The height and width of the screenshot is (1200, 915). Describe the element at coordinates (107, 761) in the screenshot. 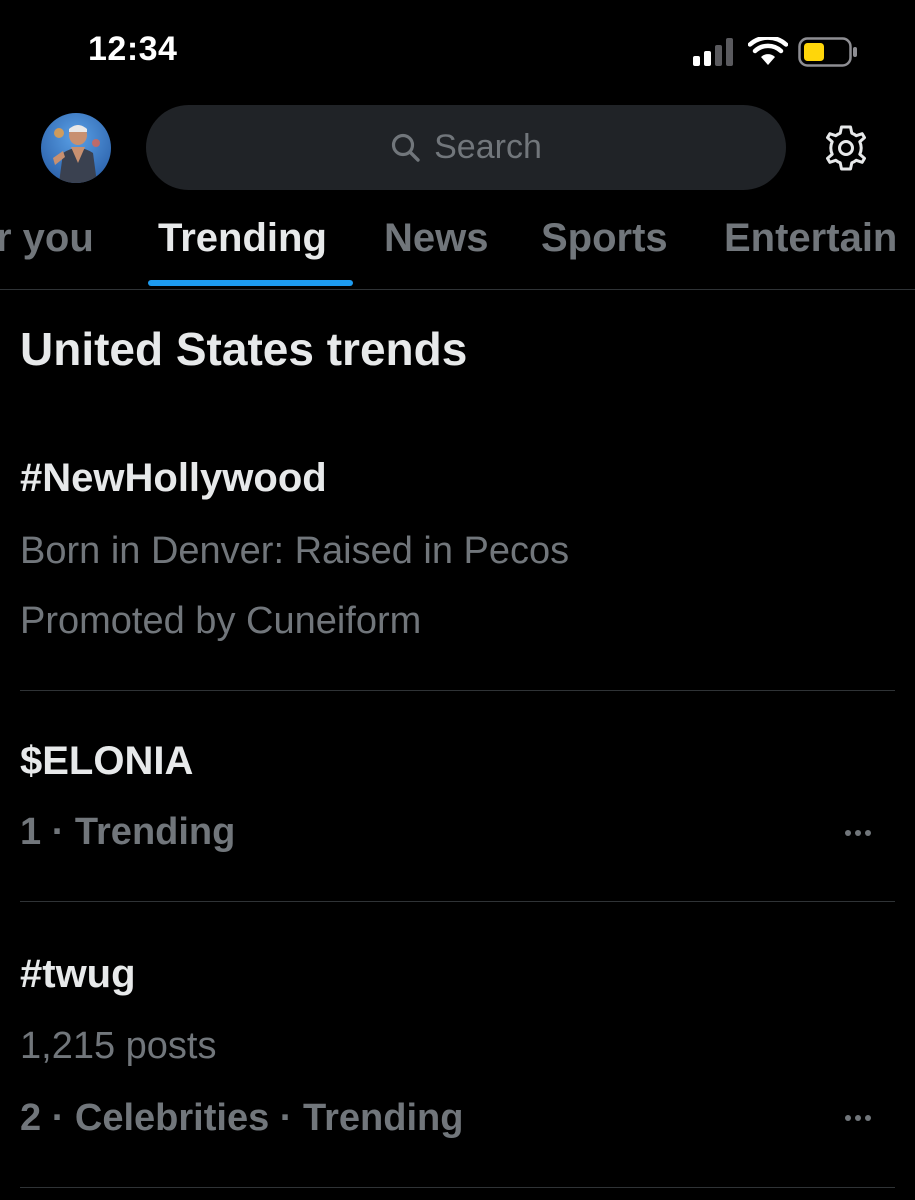

I see `trend-name: $ELONIA` at that location.